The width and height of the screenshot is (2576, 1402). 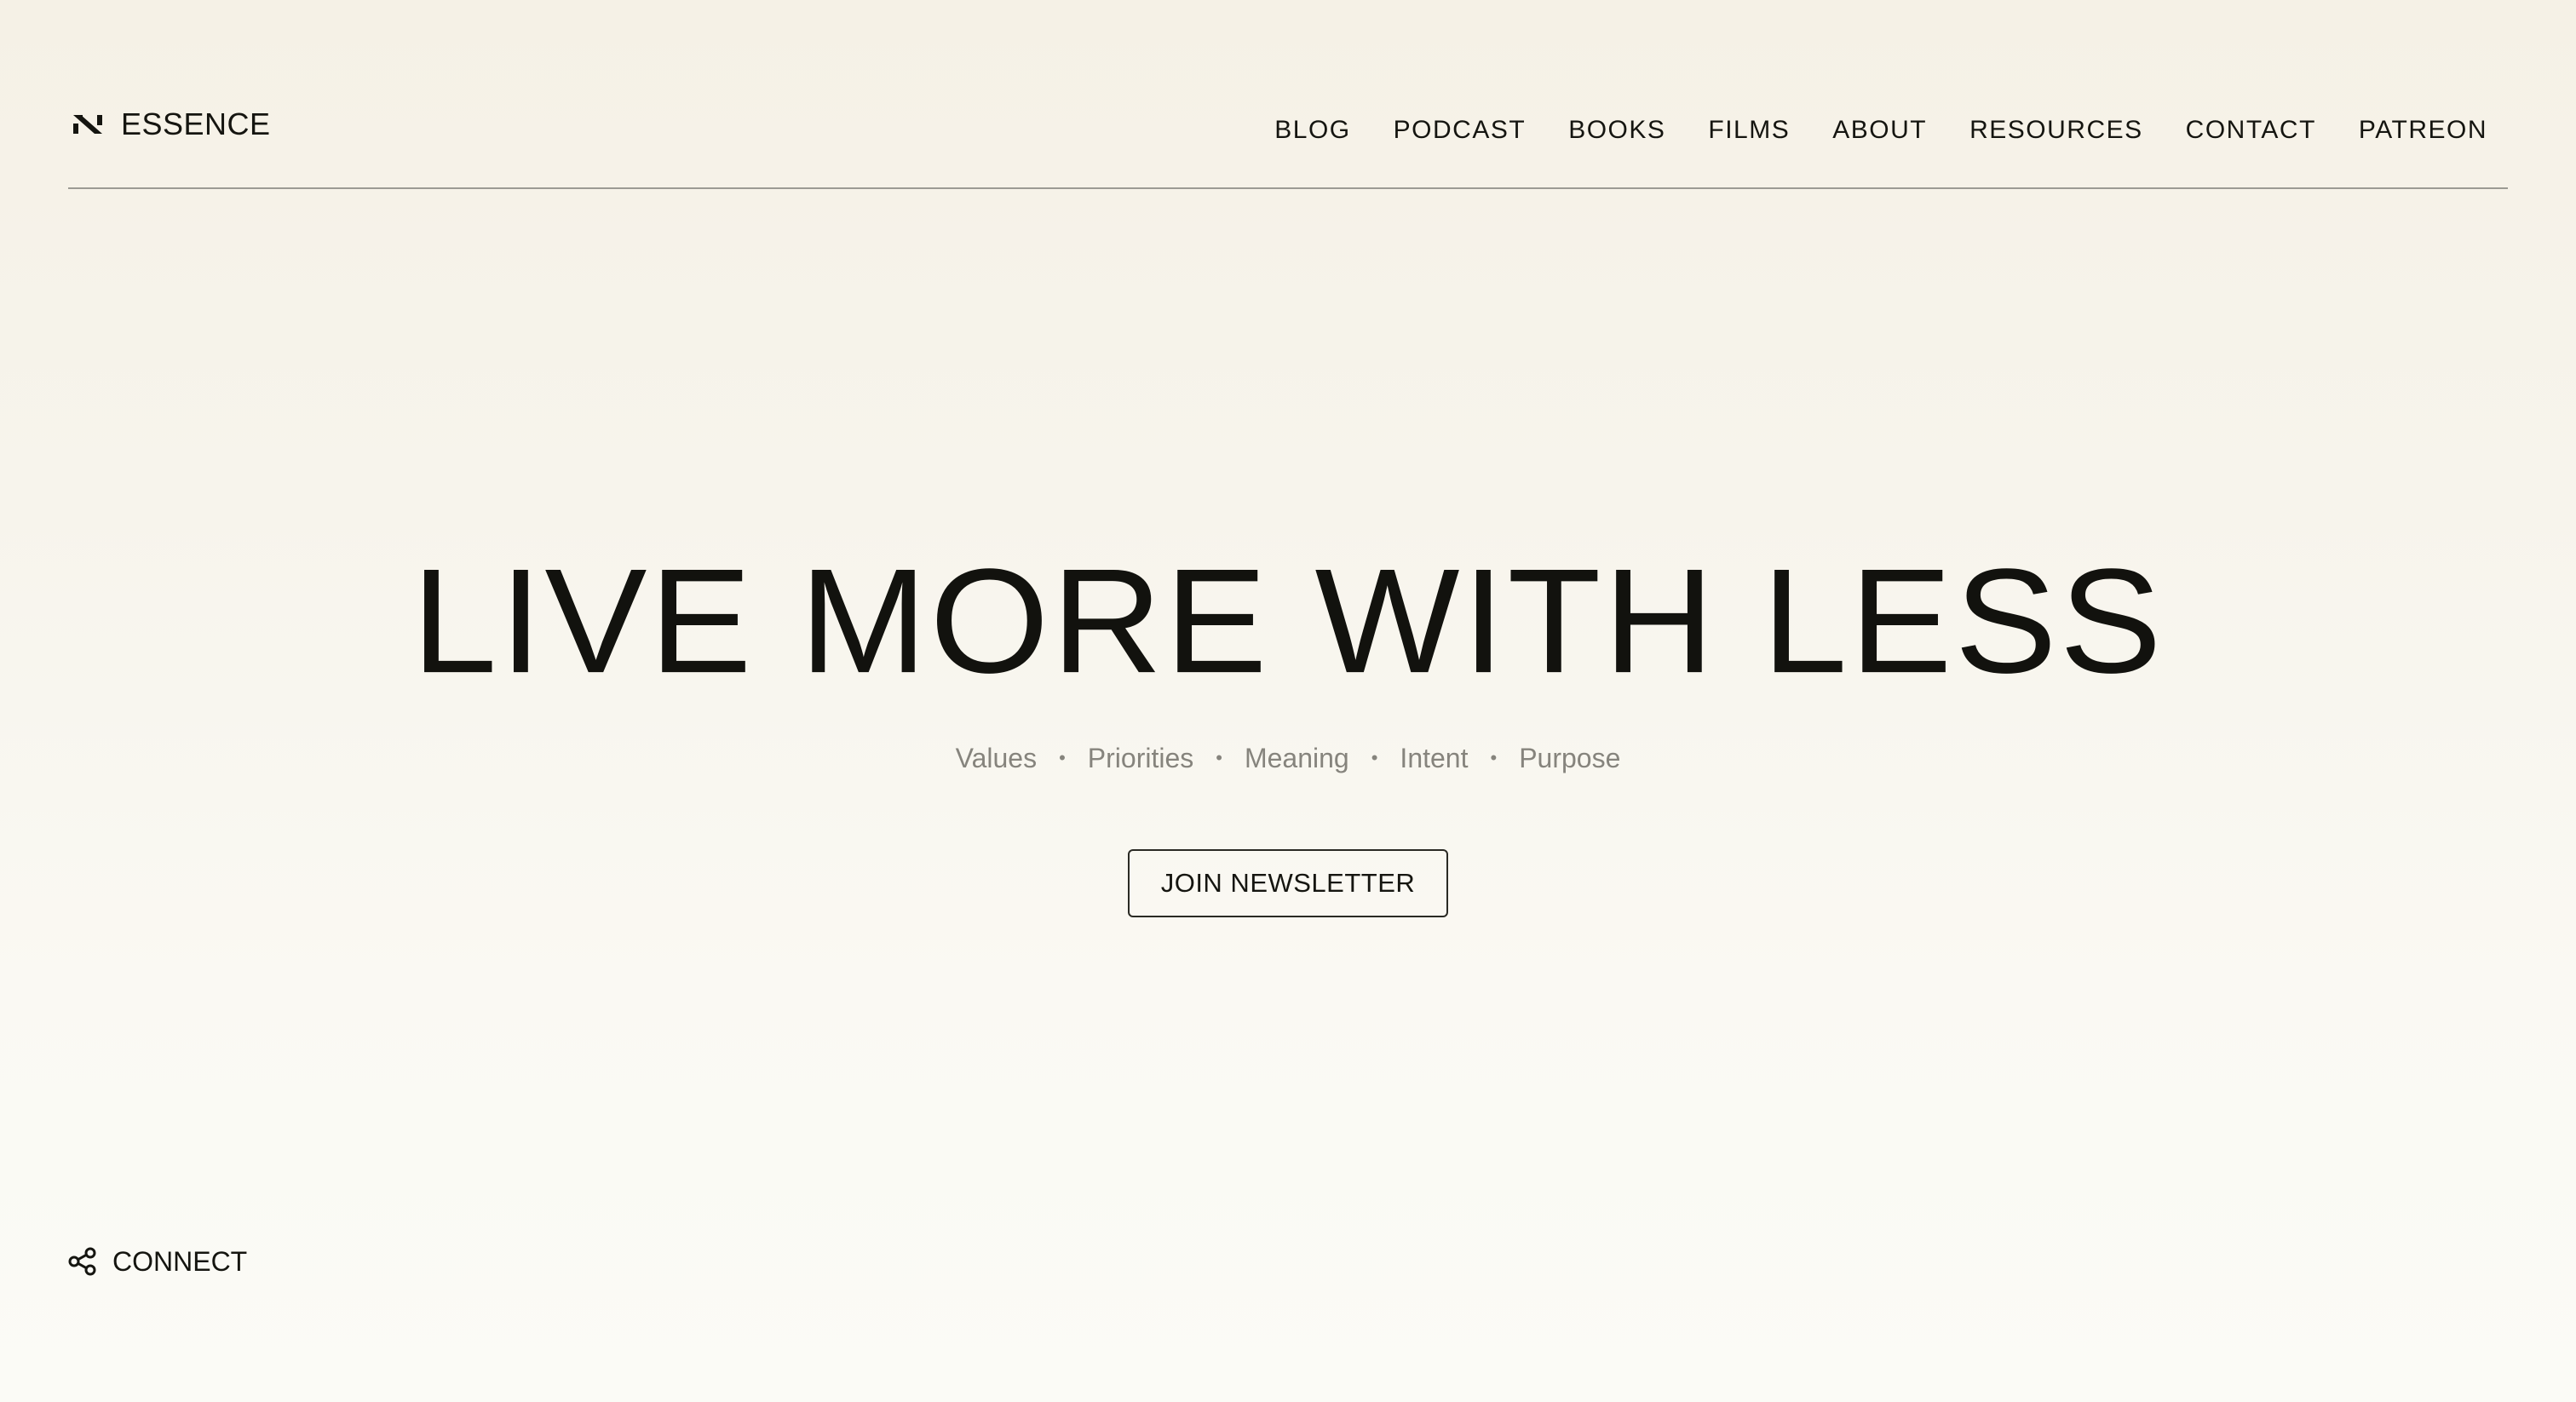 I want to click on tag-values: Values, so click(x=996, y=758).